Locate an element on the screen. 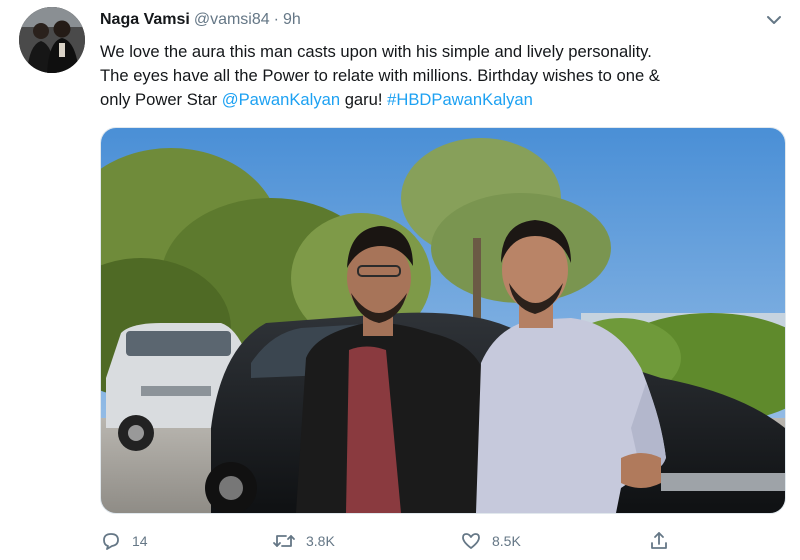 The height and width of the screenshot is (560, 800). mention-link: @PawanKalyan is located at coordinates (281, 99).